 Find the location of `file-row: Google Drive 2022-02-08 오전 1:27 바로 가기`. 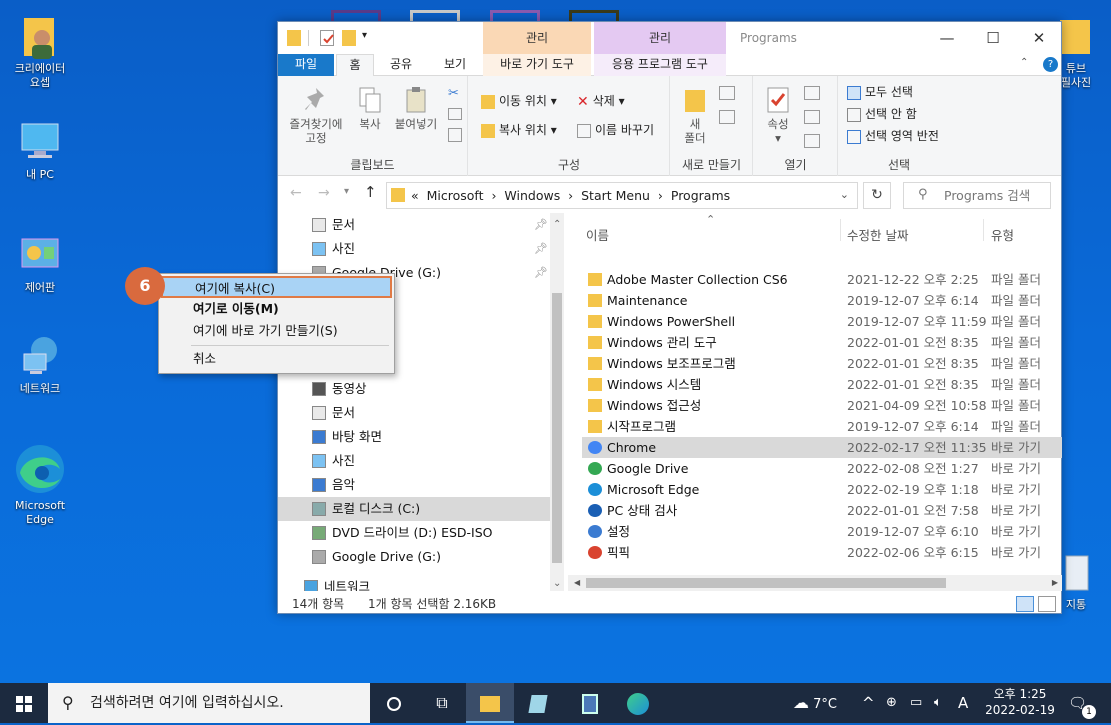

file-row: Google Drive 2022-02-08 오전 1:27 바로 가기 is located at coordinates (822, 468).